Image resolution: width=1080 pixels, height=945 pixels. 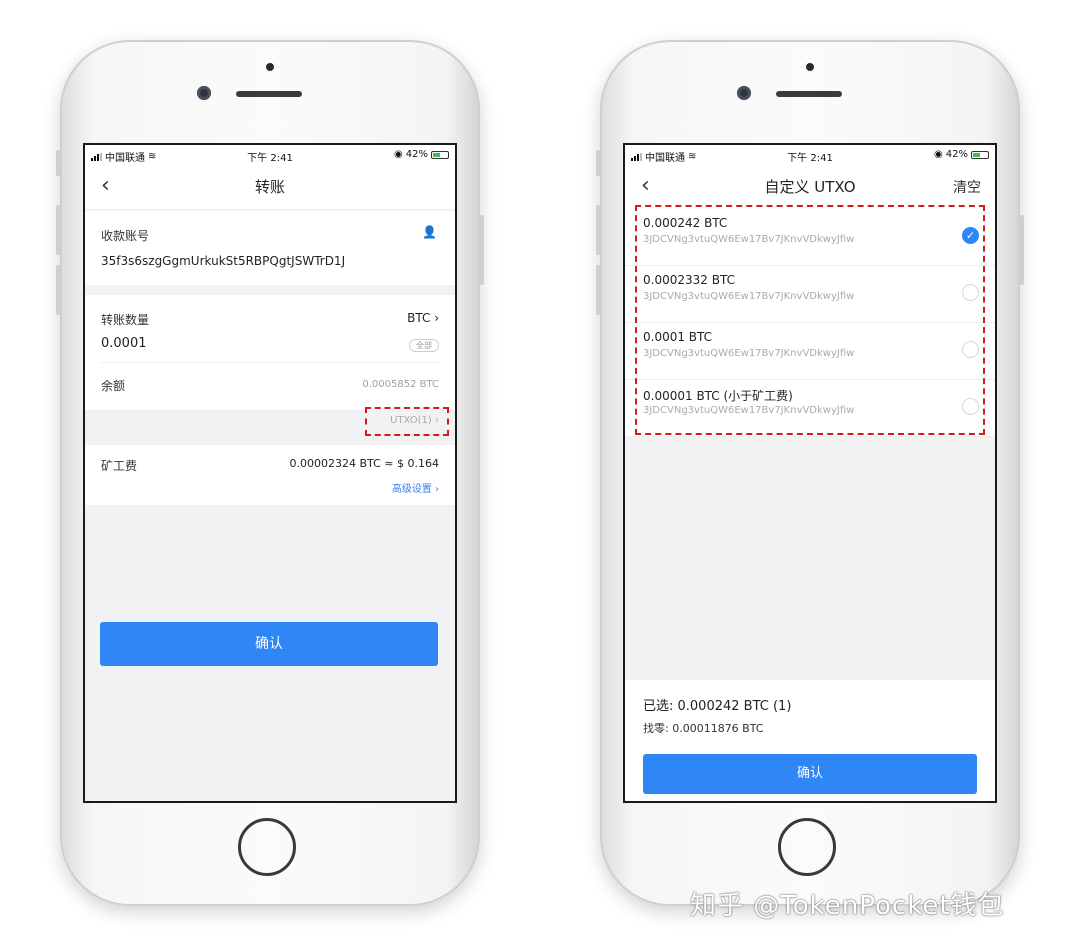 What do you see at coordinates (424, 345) in the screenshot?
I see `all-button: 全部` at bounding box center [424, 345].